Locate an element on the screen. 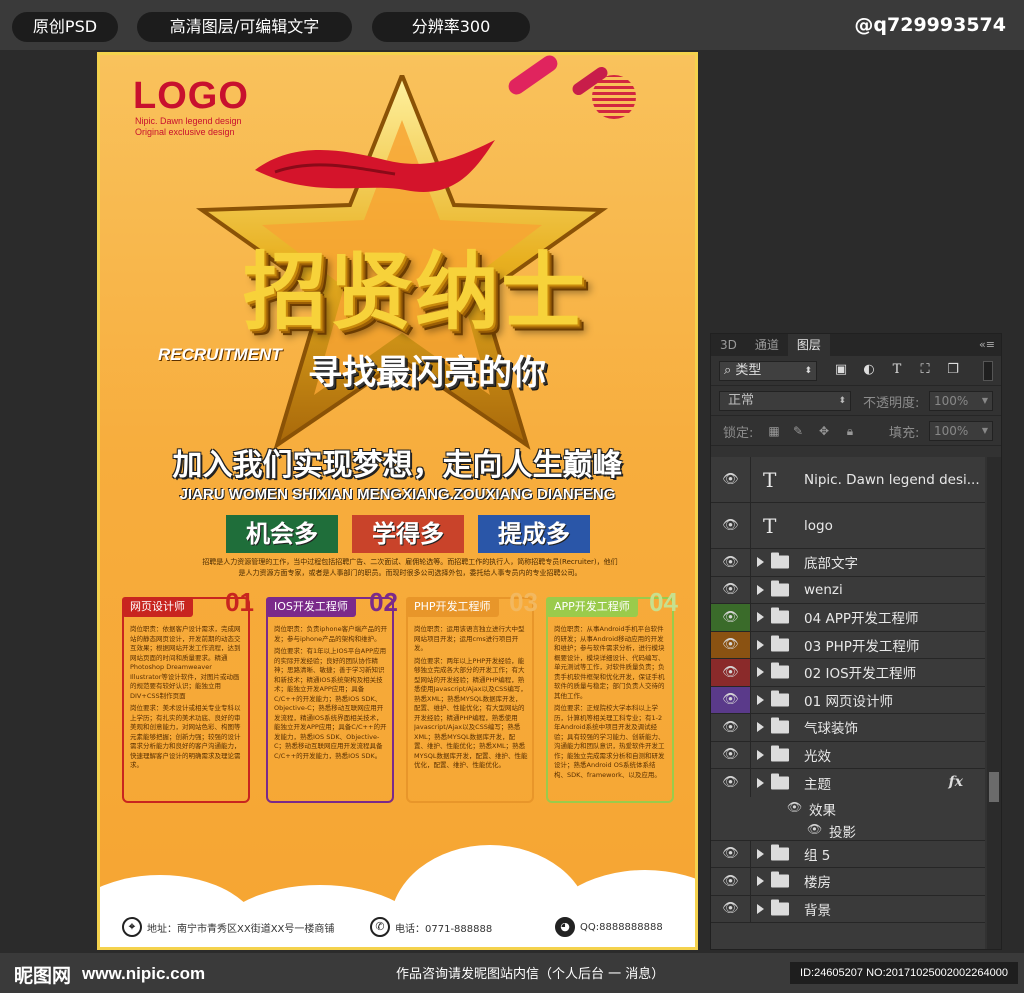 The height and width of the screenshot is (993, 1024). filter-kind-label: 类型 is located at coordinates (748, 370).